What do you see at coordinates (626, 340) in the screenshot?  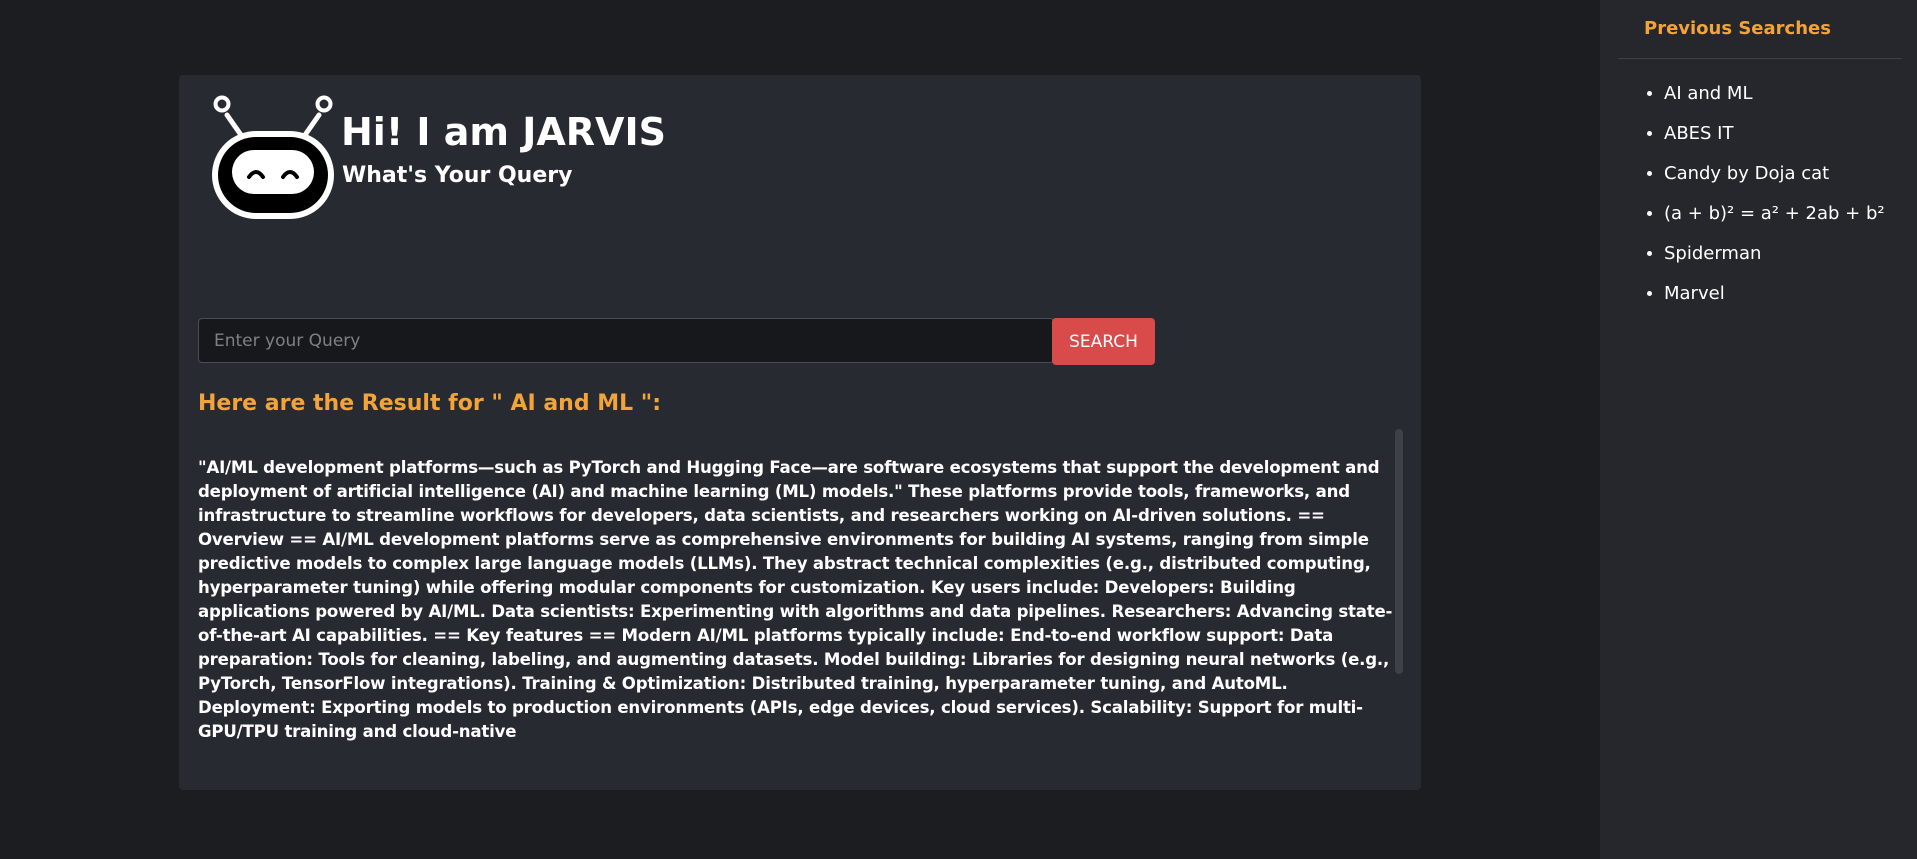 I see `query-input` at bounding box center [626, 340].